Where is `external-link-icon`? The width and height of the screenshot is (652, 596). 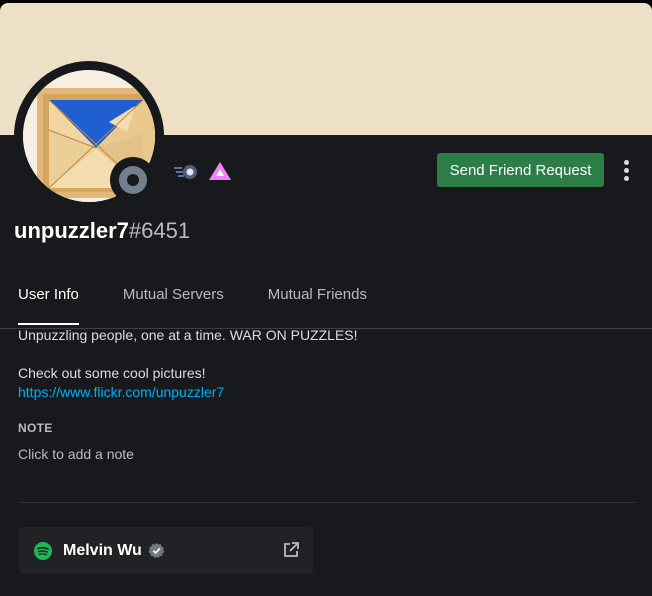 external-link-icon is located at coordinates (291, 550).